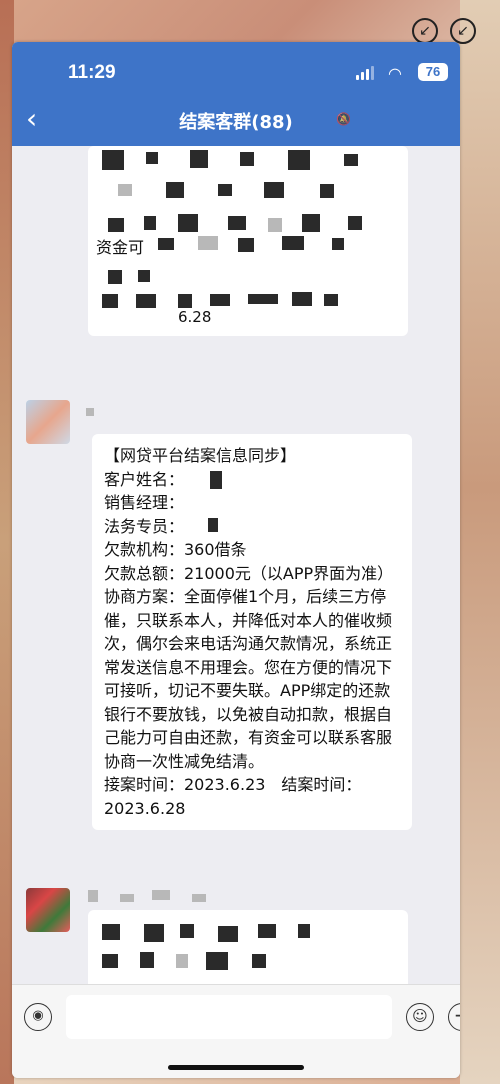 The height and width of the screenshot is (1084, 500). I want to click on message-line: 销售经理：, so click(144, 502).